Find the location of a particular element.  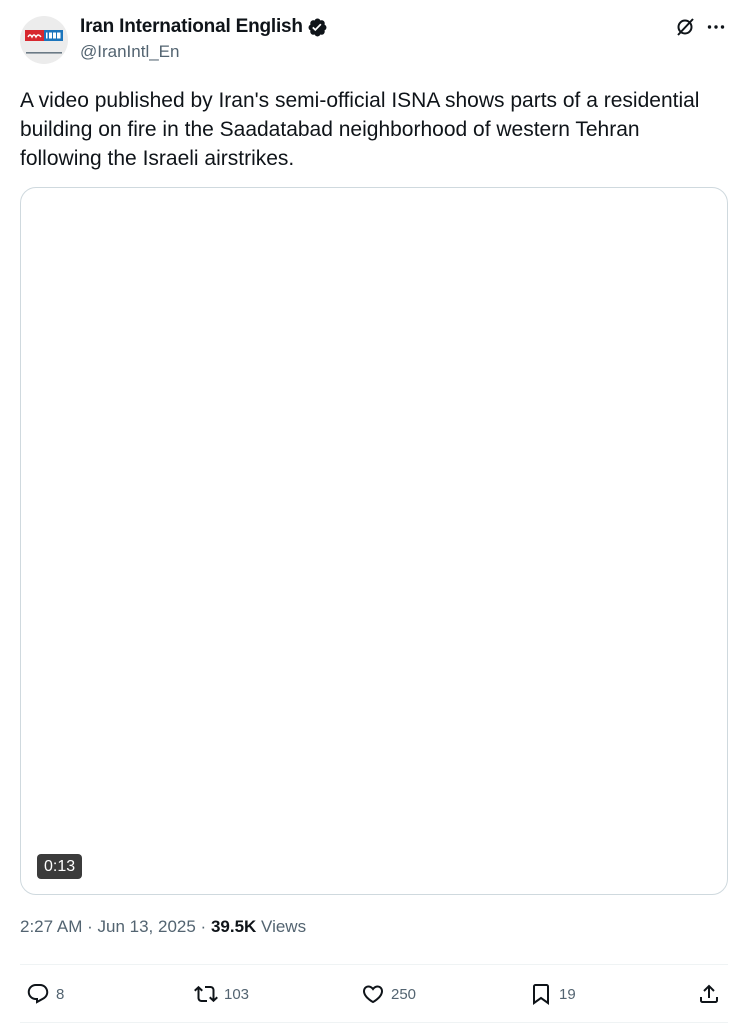

share-button is located at coordinates (709, 994).